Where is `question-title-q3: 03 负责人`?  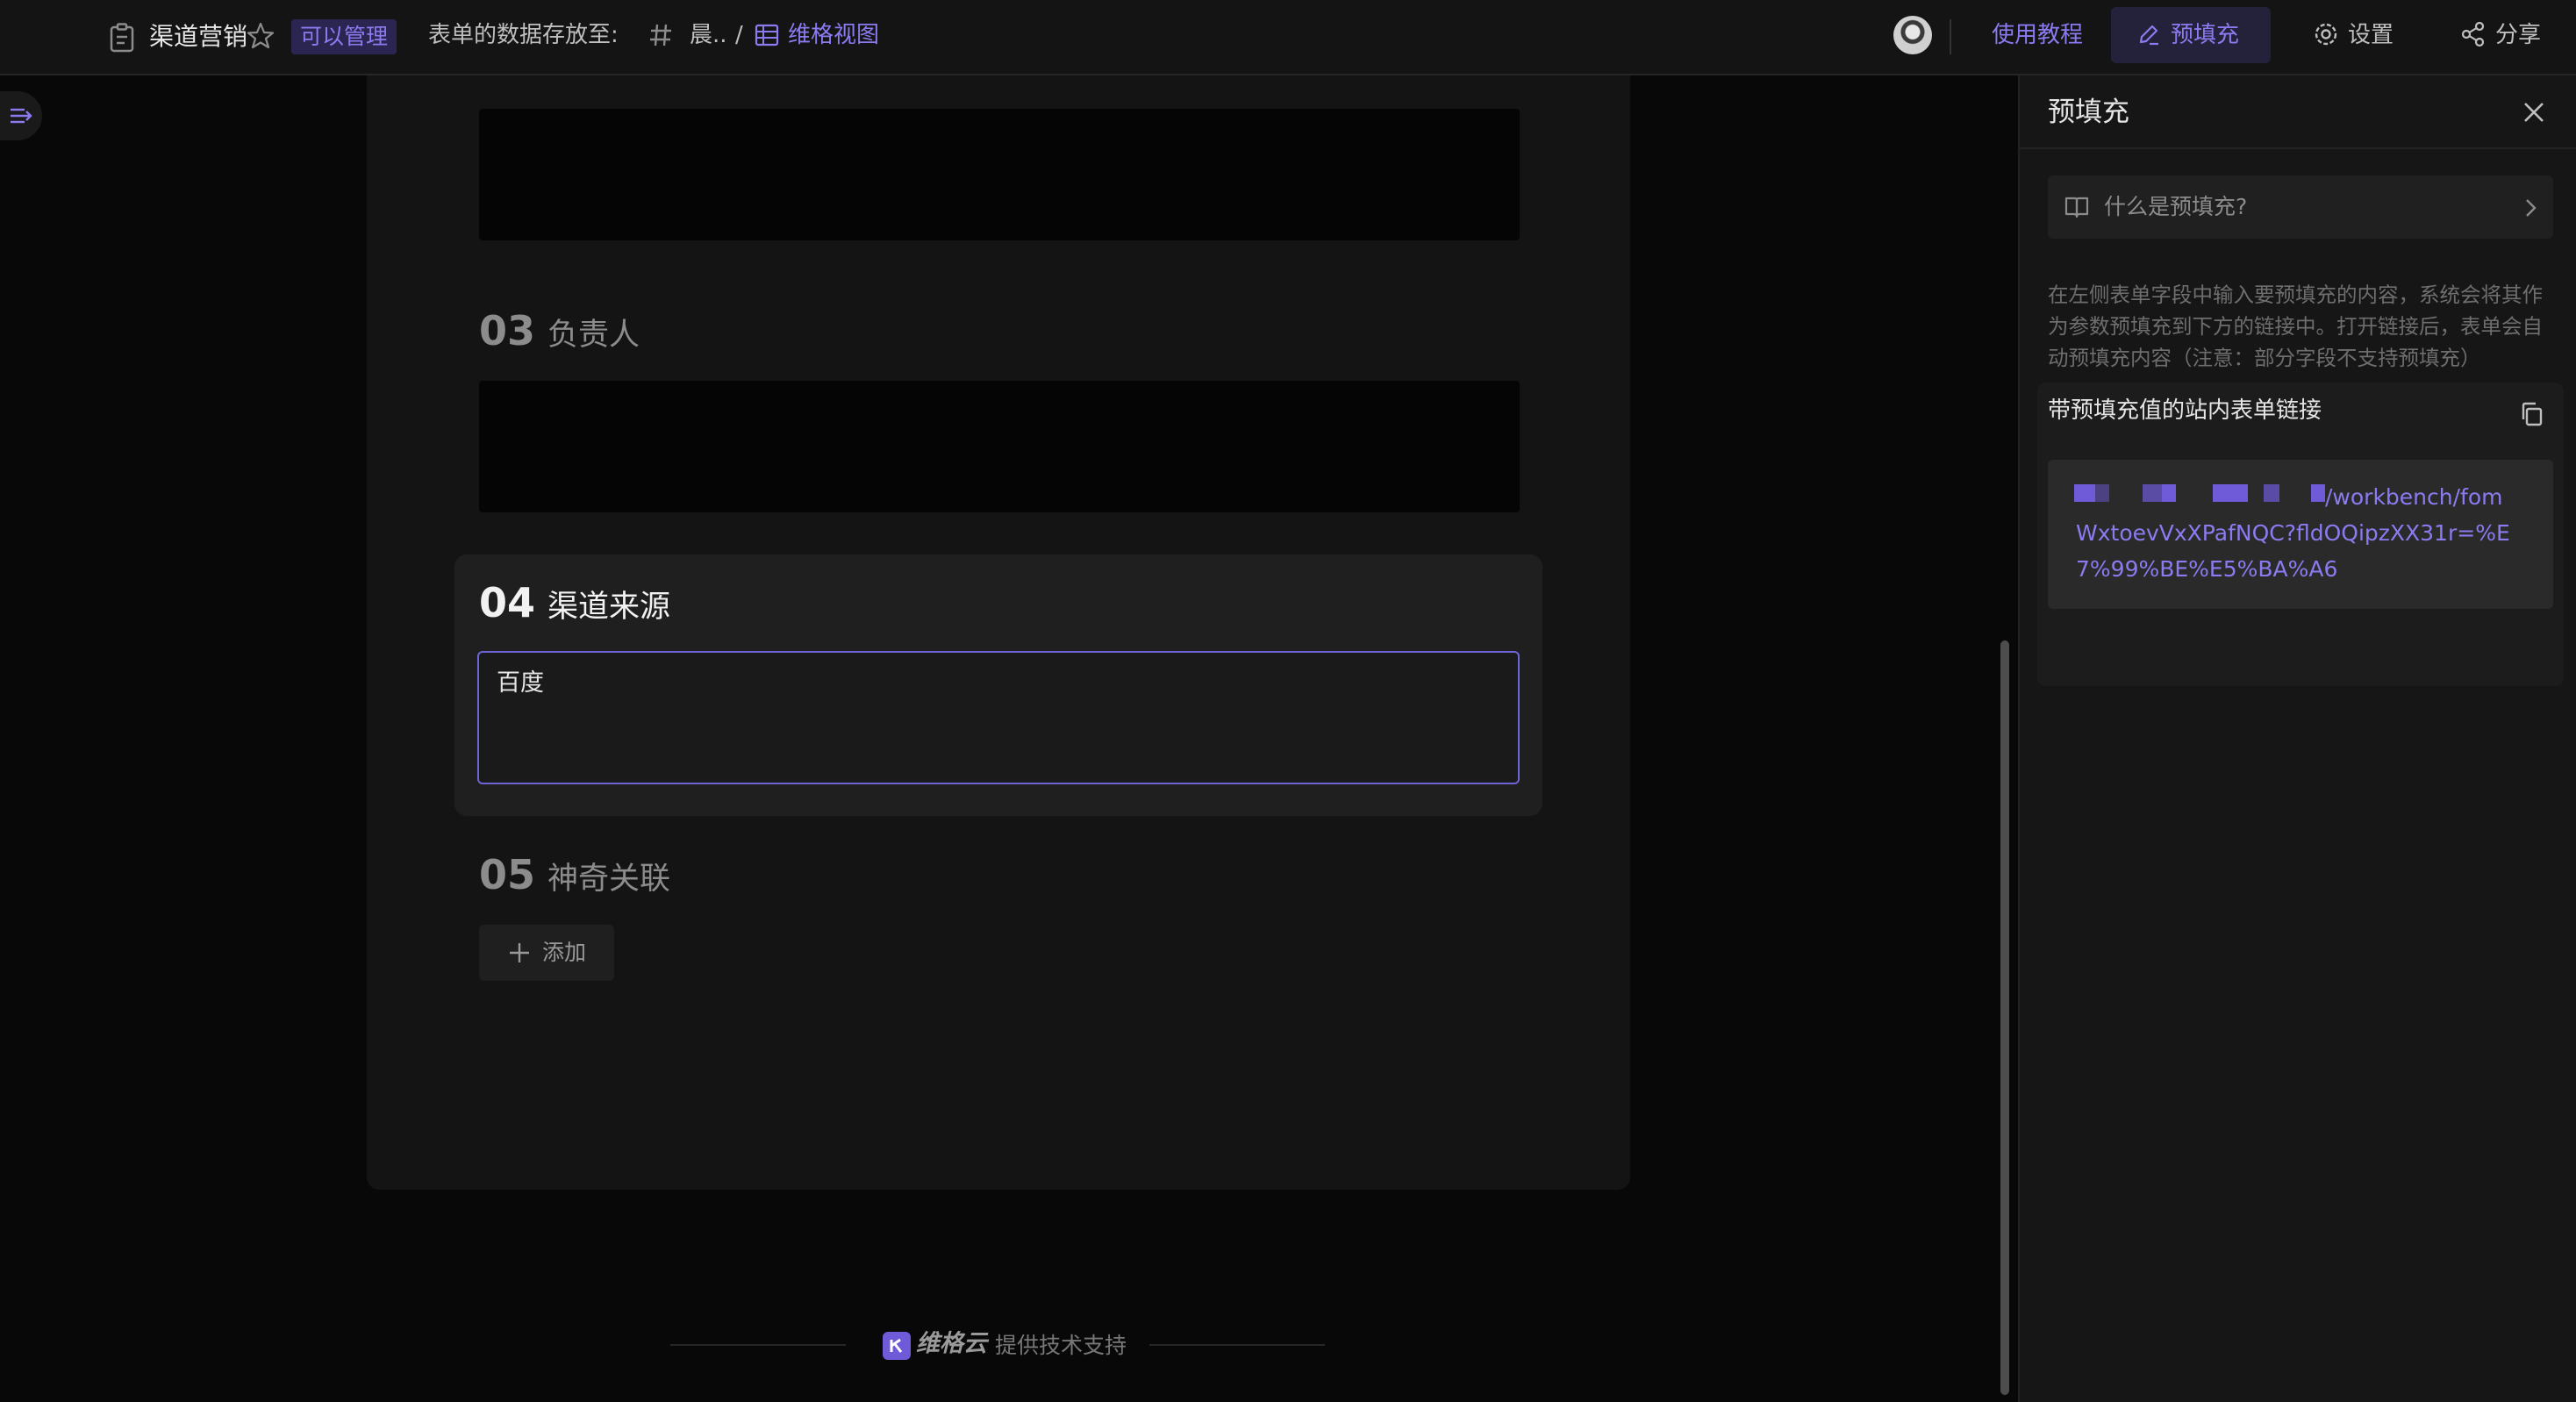 question-title-q3: 03 负责人 is located at coordinates (559, 333).